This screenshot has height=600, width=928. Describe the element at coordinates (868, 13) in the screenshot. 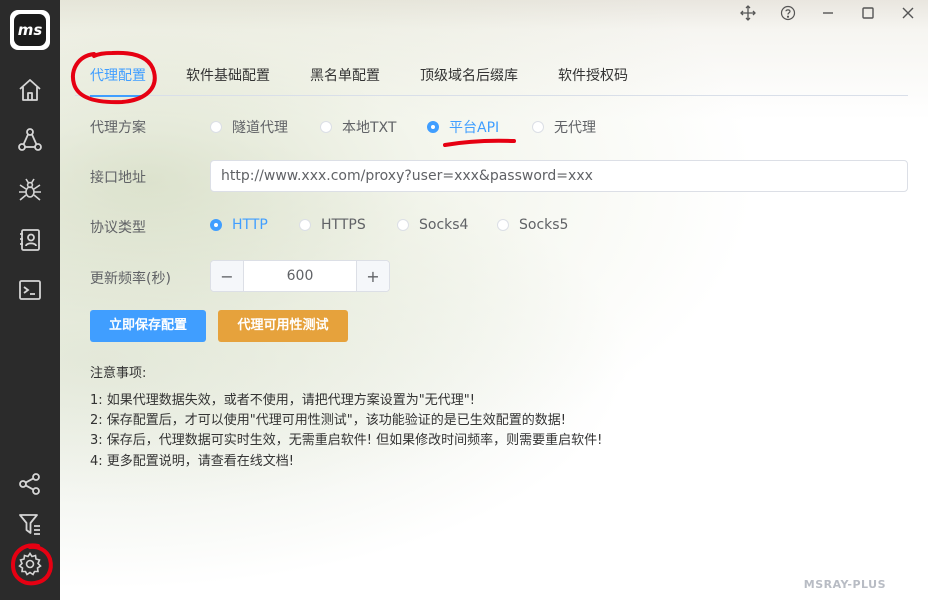

I see `maximize-icon` at that location.